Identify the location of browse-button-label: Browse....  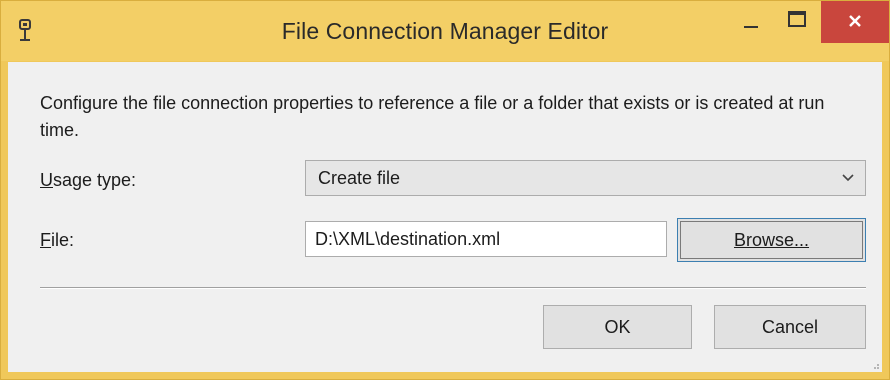
(771, 239).